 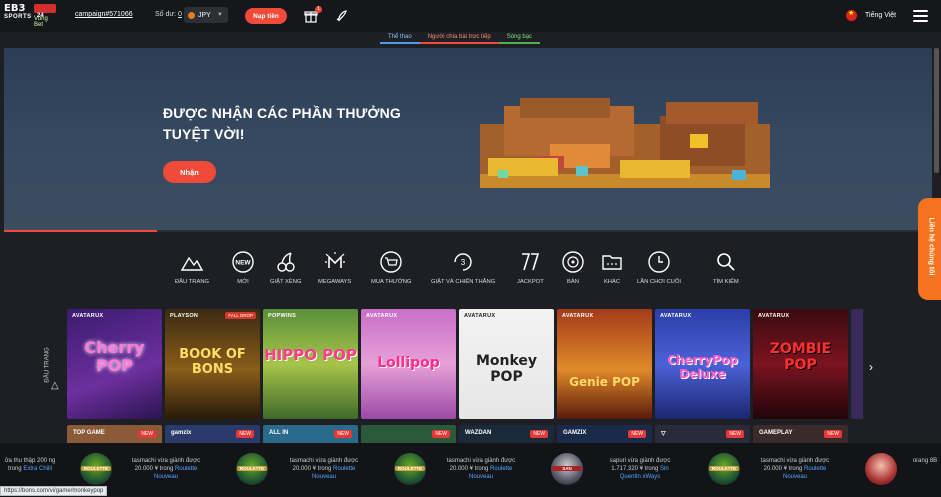 What do you see at coordinates (604, 435) in the screenshot?
I see `game-tile: GAMZIX NEW` at bounding box center [604, 435].